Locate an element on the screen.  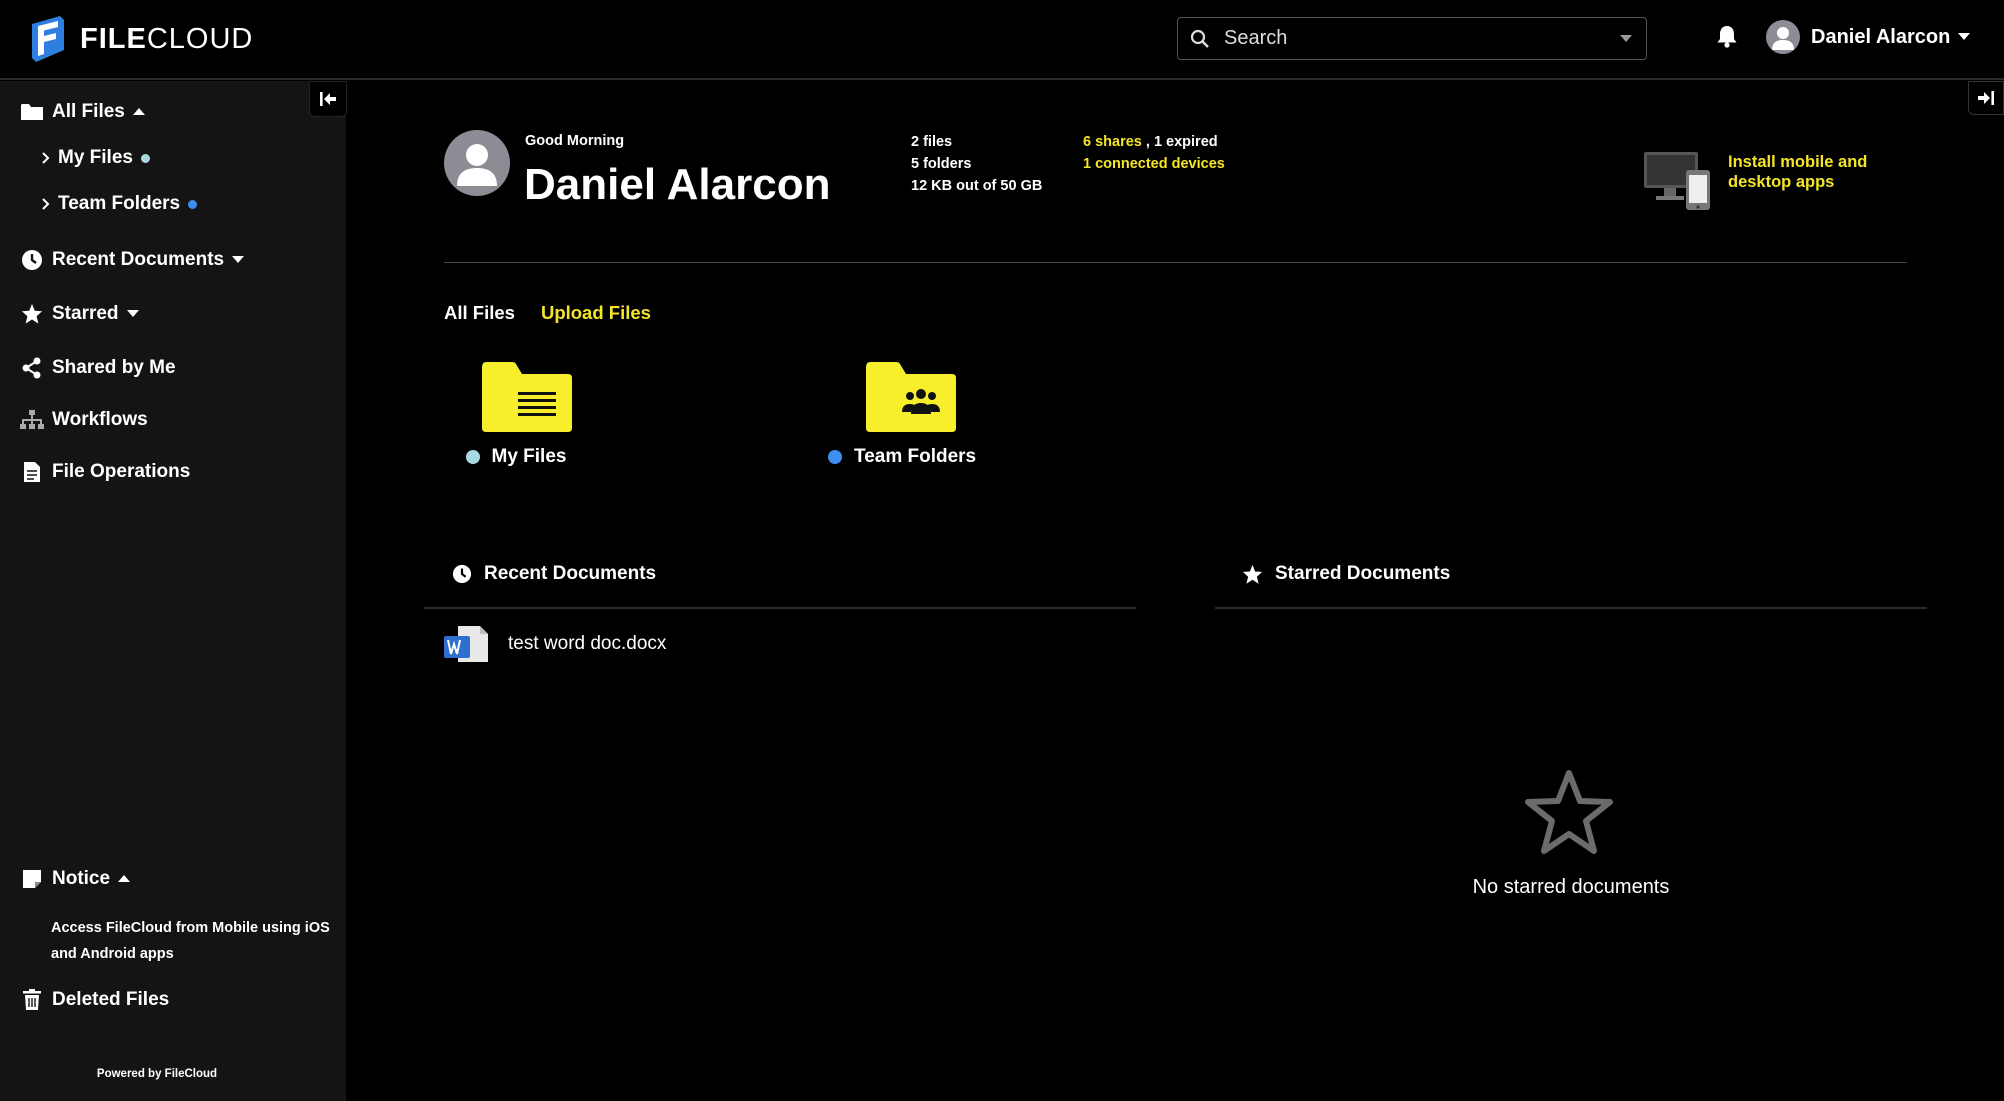
greeting: Good Morning is located at coordinates (575, 141).